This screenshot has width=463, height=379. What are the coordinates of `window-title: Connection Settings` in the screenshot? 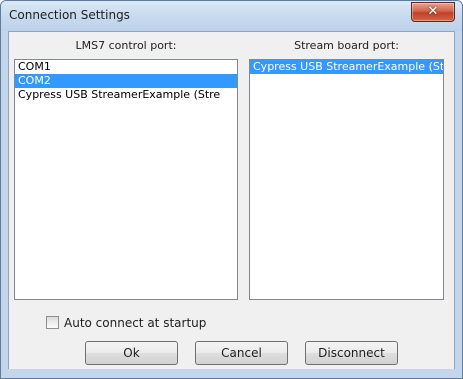 It's located at (69, 15).